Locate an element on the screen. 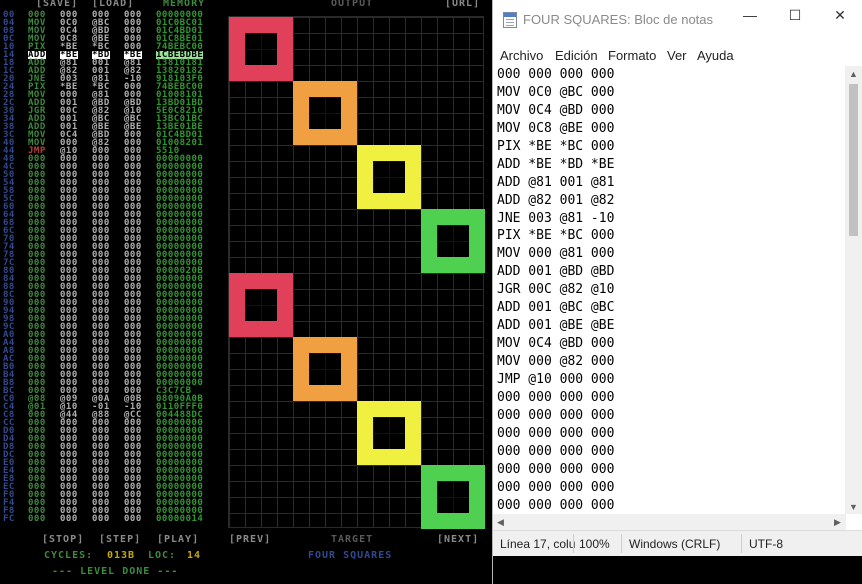 This screenshot has height=584, width=862. target-label: TARGET is located at coordinates (352, 539).